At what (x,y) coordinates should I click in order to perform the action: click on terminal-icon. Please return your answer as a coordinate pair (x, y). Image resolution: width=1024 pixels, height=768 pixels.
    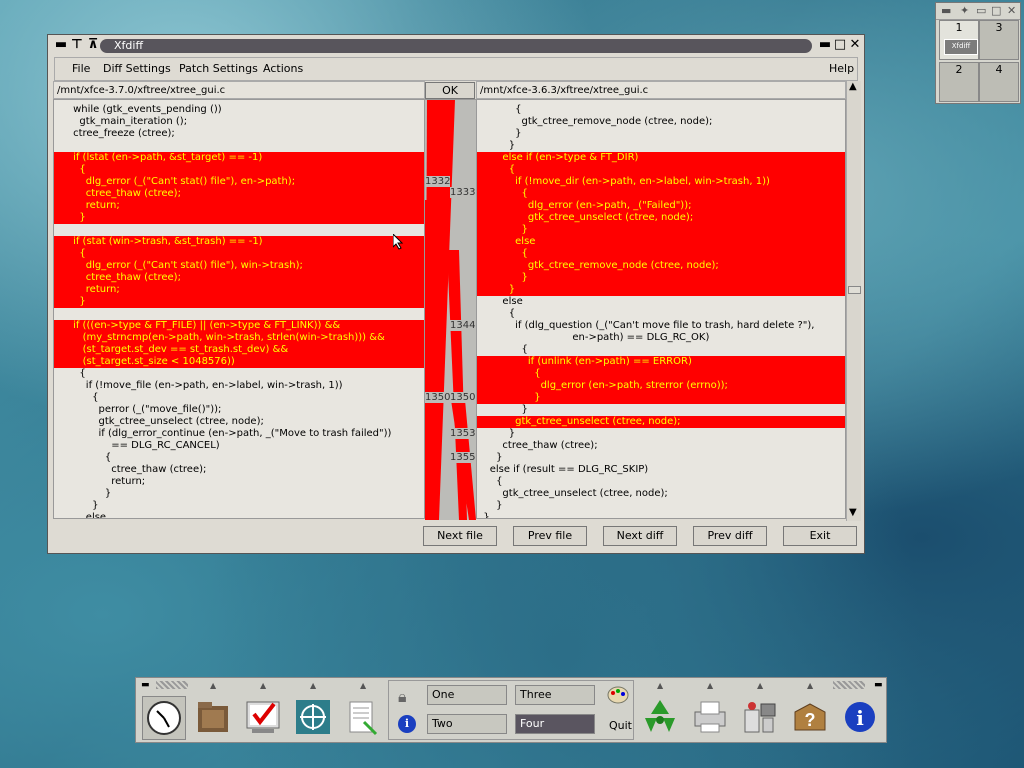
    Looking at the image, I should click on (313, 717).